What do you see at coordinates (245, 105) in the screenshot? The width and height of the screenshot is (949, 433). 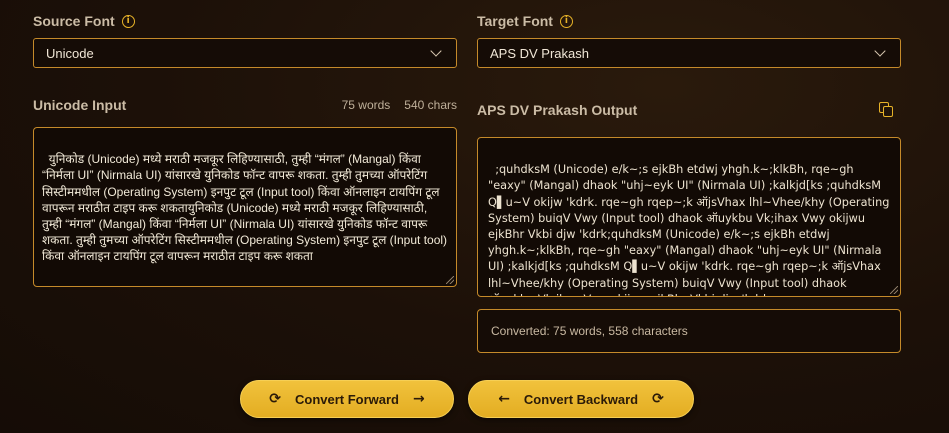 I see `input-header: Unicode Input 75 words 540 chars` at bounding box center [245, 105].